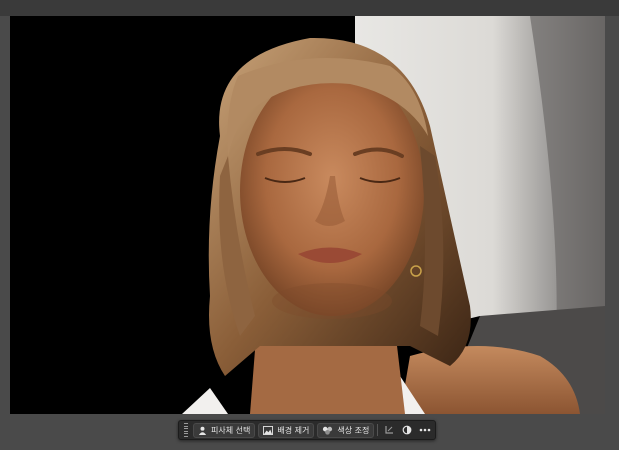 Image resolution: width=619 pixels, height=450 pixels. I want to click on select-subject-button: 피사체 선택, so click(224, 430).